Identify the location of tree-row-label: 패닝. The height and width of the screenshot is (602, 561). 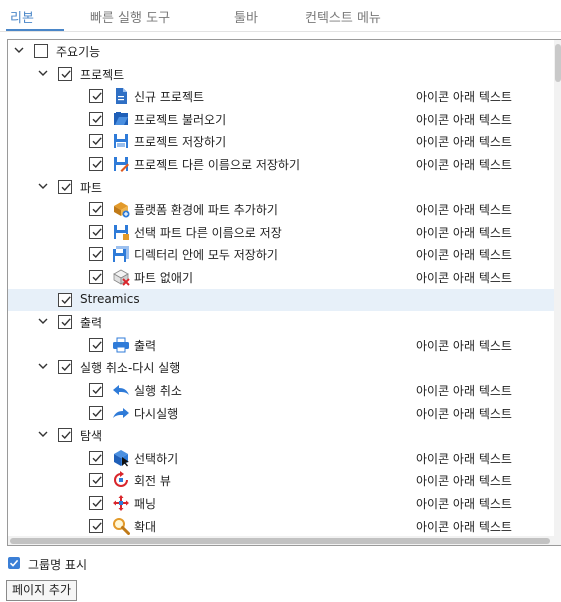
(145, 504).